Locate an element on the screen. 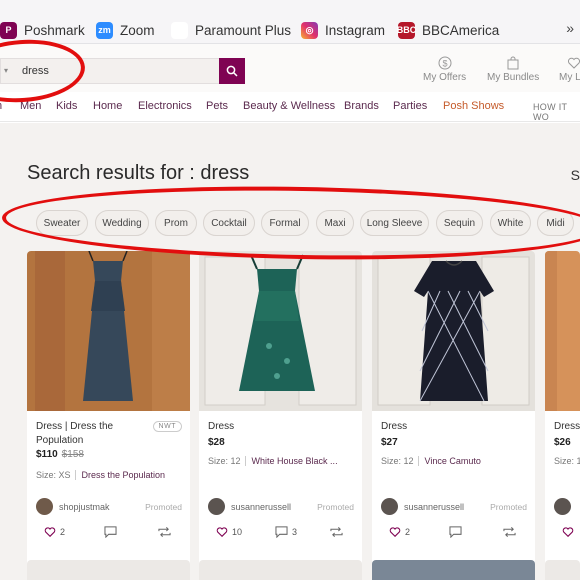  bookmark-label: Paramount Plus is located at coordinates (243, 30).